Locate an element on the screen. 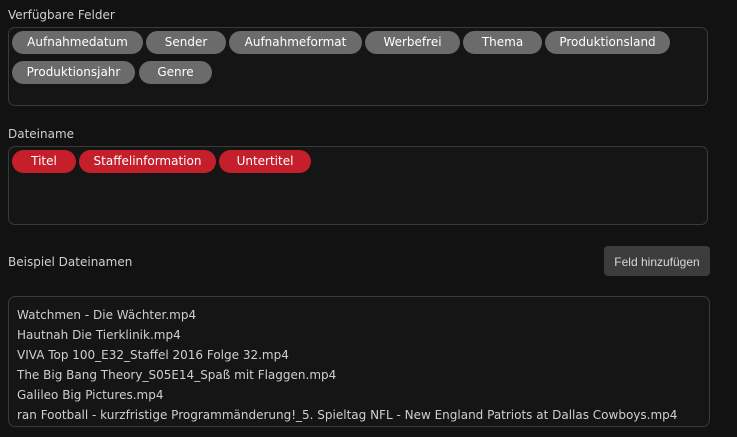  chip-sender: Sender is located at coordinates (186, 42).